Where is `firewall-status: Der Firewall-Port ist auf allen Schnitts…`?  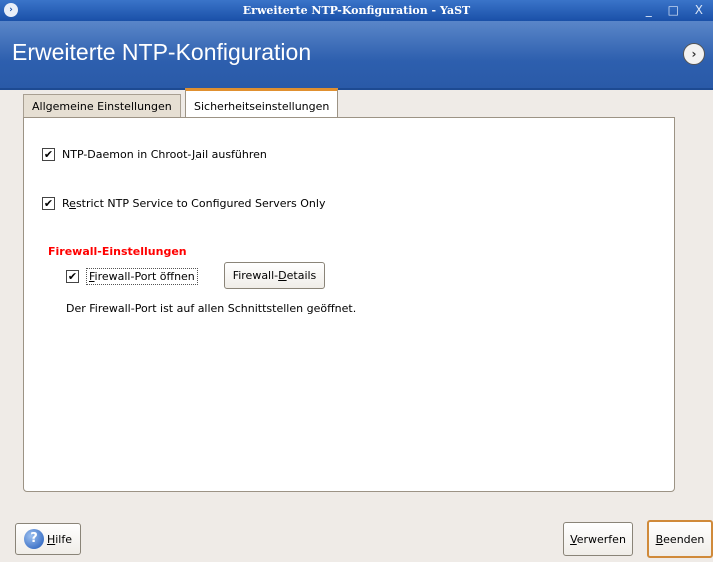
firewall-status: Der Firewall-Port ist auf allen Schnitts… is located at coordinates (211, 308).